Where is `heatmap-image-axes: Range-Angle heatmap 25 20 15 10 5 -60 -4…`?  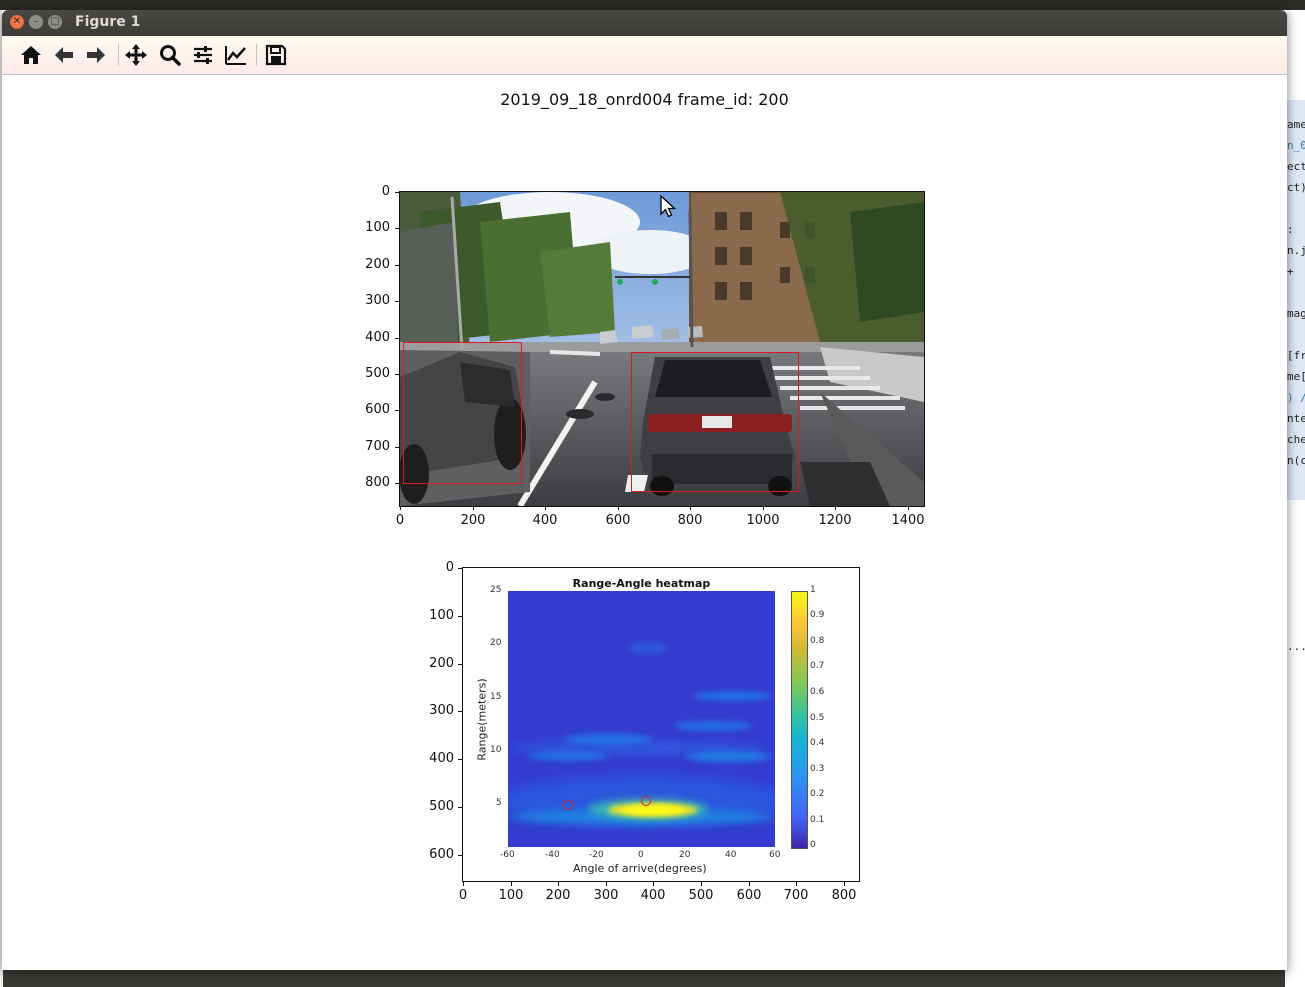
heatmap-image-axes: Range-Angle heatmap 25 20 15 10 5 -60 -4… is located at coordinates (661, 724).